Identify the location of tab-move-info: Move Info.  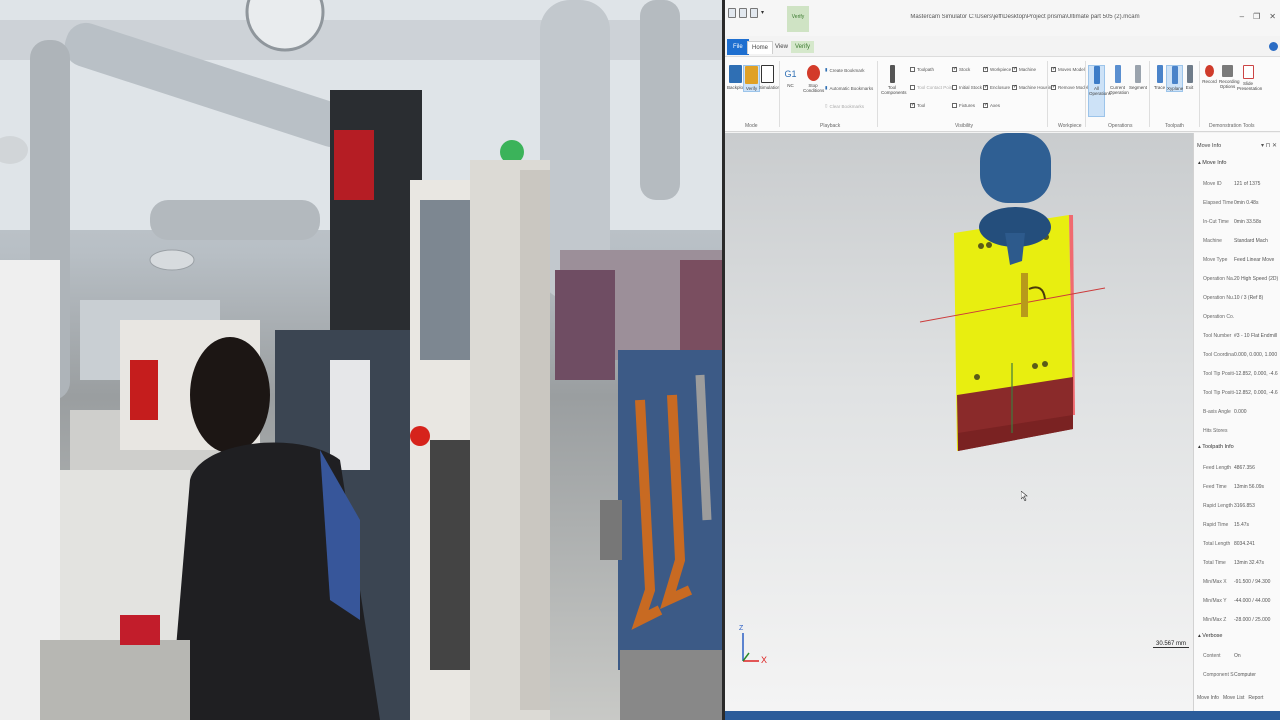
(1208, 698).